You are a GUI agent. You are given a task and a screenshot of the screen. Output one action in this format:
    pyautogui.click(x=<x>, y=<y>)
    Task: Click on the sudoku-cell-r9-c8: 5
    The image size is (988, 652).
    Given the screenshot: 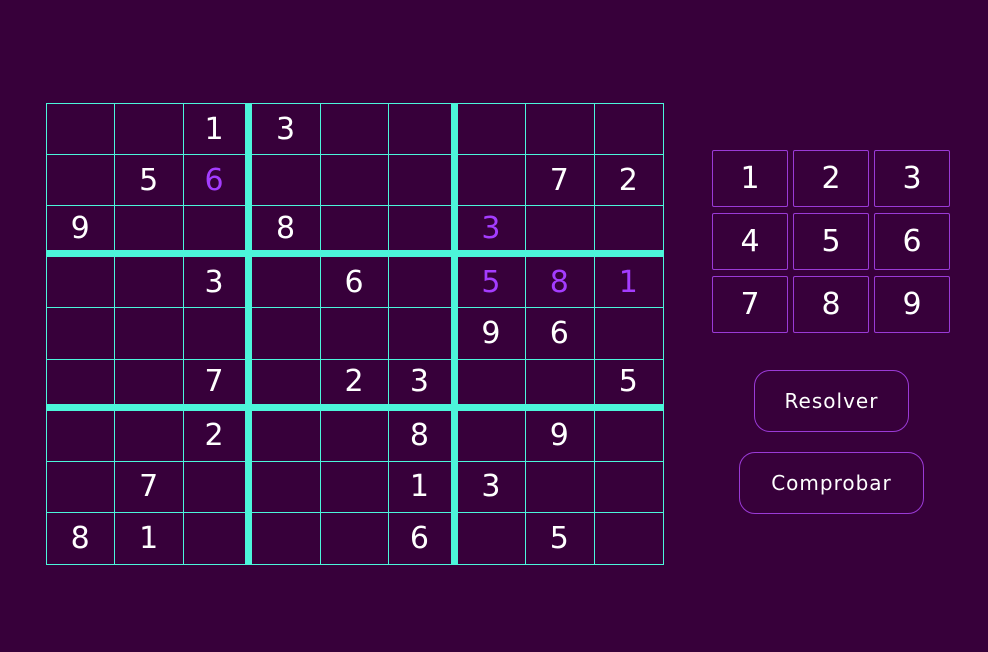 What is the action you would take?
    pyautogui.click(x=560, y=538)
    